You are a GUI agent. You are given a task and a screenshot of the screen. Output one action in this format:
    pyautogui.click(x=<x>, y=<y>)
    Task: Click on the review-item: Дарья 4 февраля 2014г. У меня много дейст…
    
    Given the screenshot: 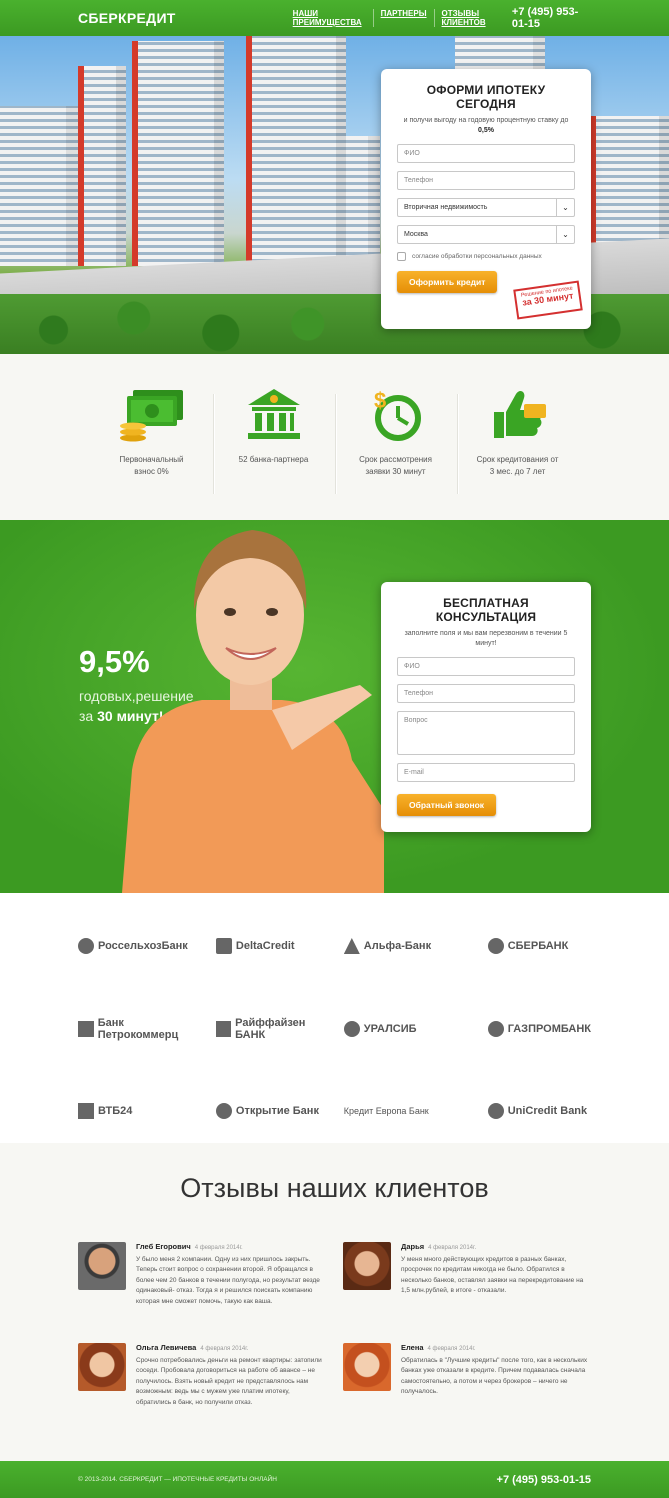 What is the action you would take?
    pyautogui.click(x=460, y=1274)
    